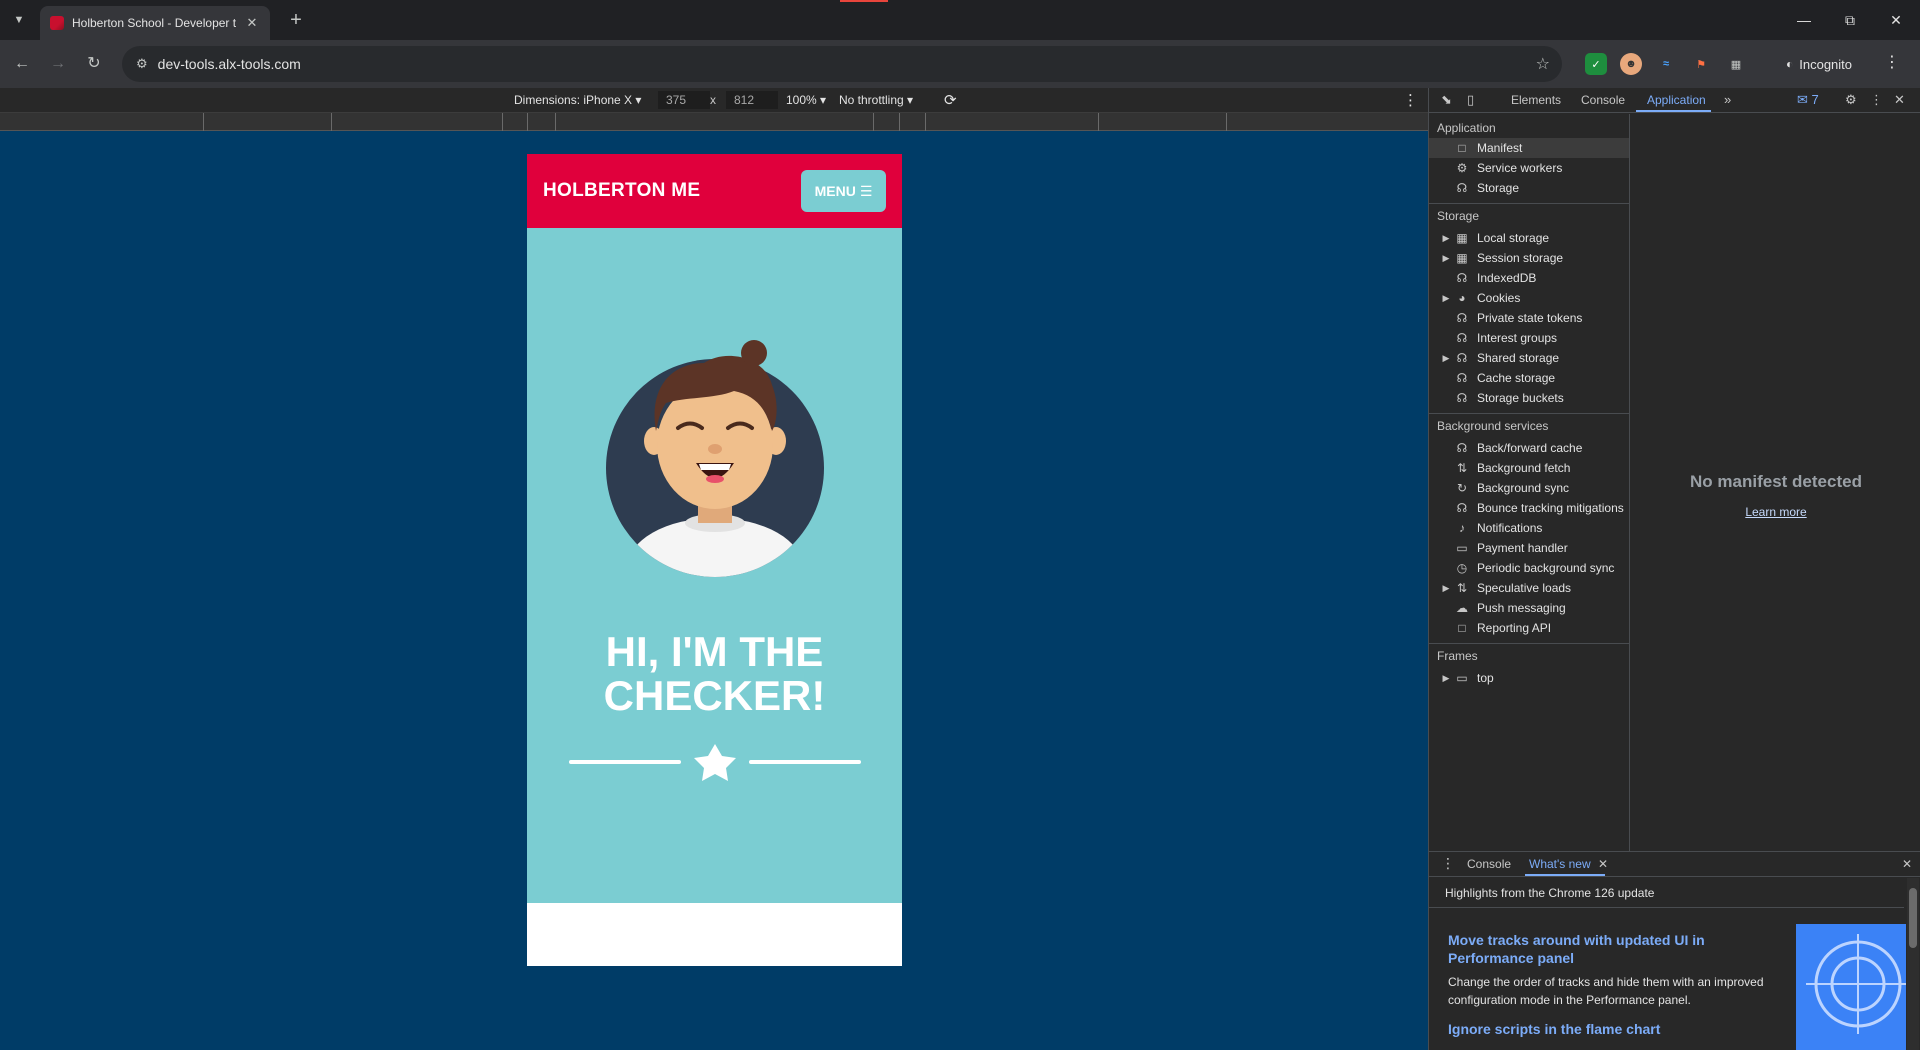  What do you see at coordinates (806, 100) in the screenshot?
I see `zoom-dropdown: 100% ▾` at bounding box center [806, 100].